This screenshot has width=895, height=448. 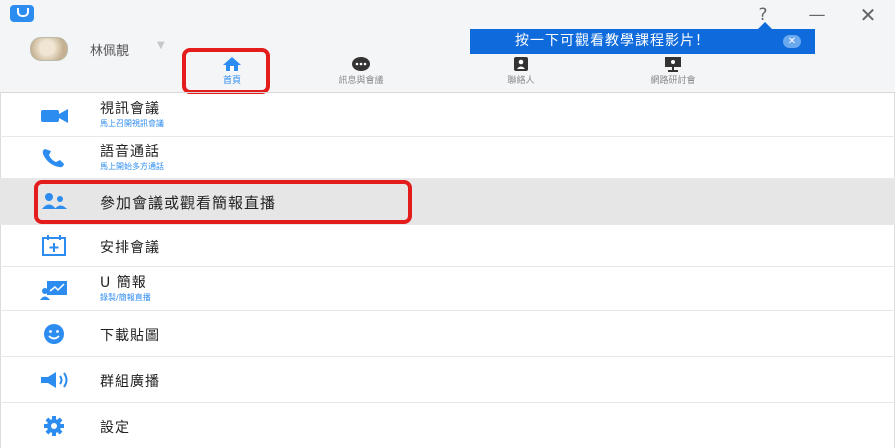 What do you see at coordinates (223, 202) in the screenshot?
I see `join-meeting-highlight` at bounding box center [223, 202].